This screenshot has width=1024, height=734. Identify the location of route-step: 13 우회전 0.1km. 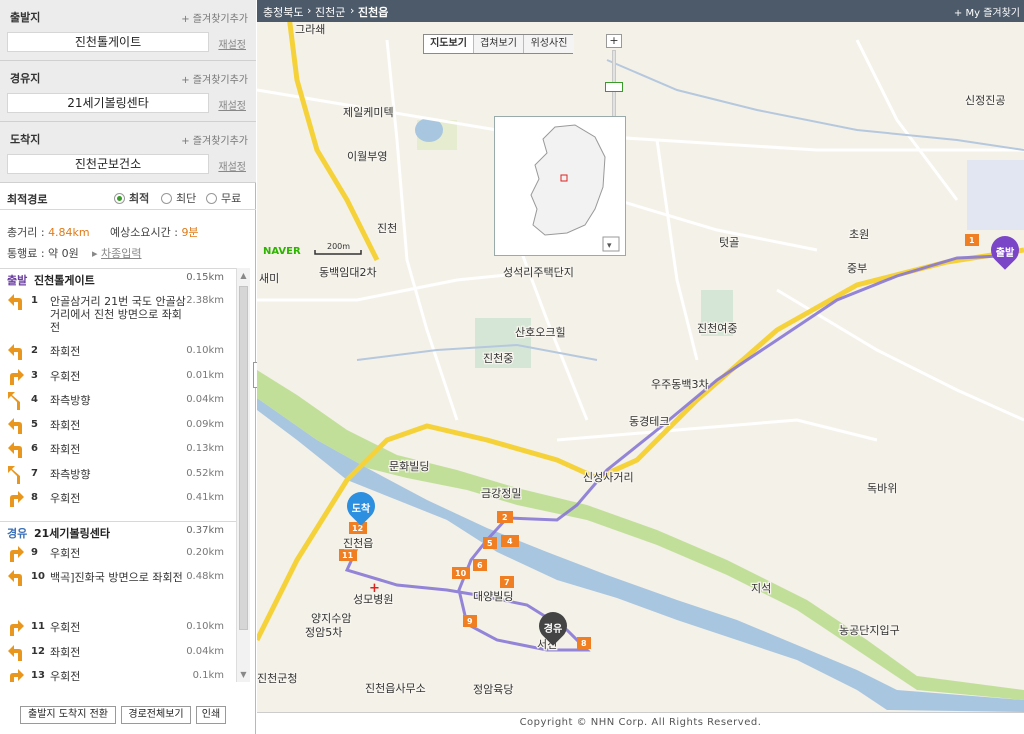
(118, 674).